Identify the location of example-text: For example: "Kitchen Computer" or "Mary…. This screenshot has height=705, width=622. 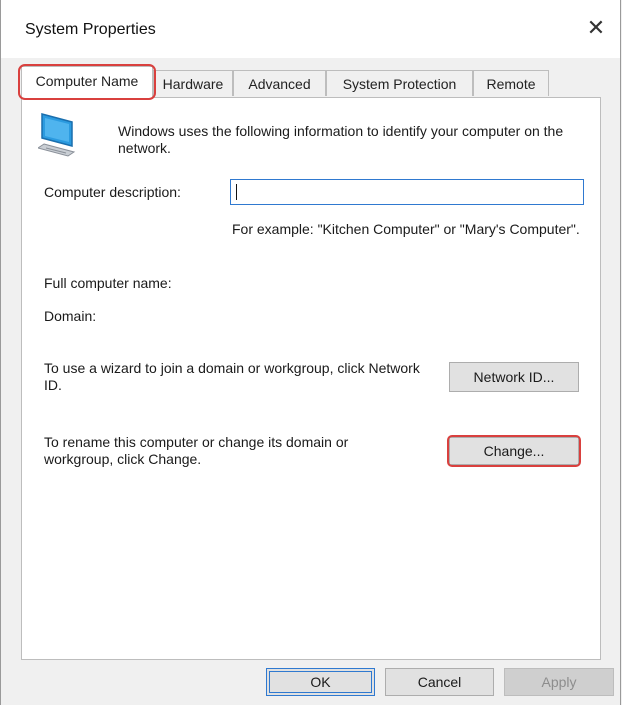
(406, 229).